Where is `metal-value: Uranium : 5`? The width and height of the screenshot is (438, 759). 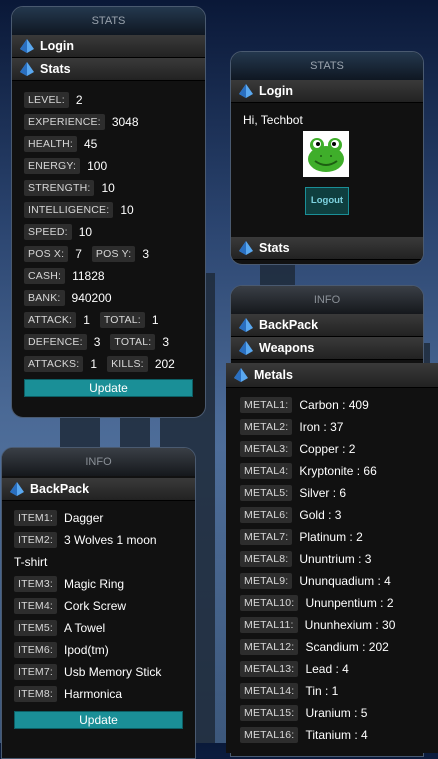 metal-value: Uranium : 5 is located at coordinates (336, 713).